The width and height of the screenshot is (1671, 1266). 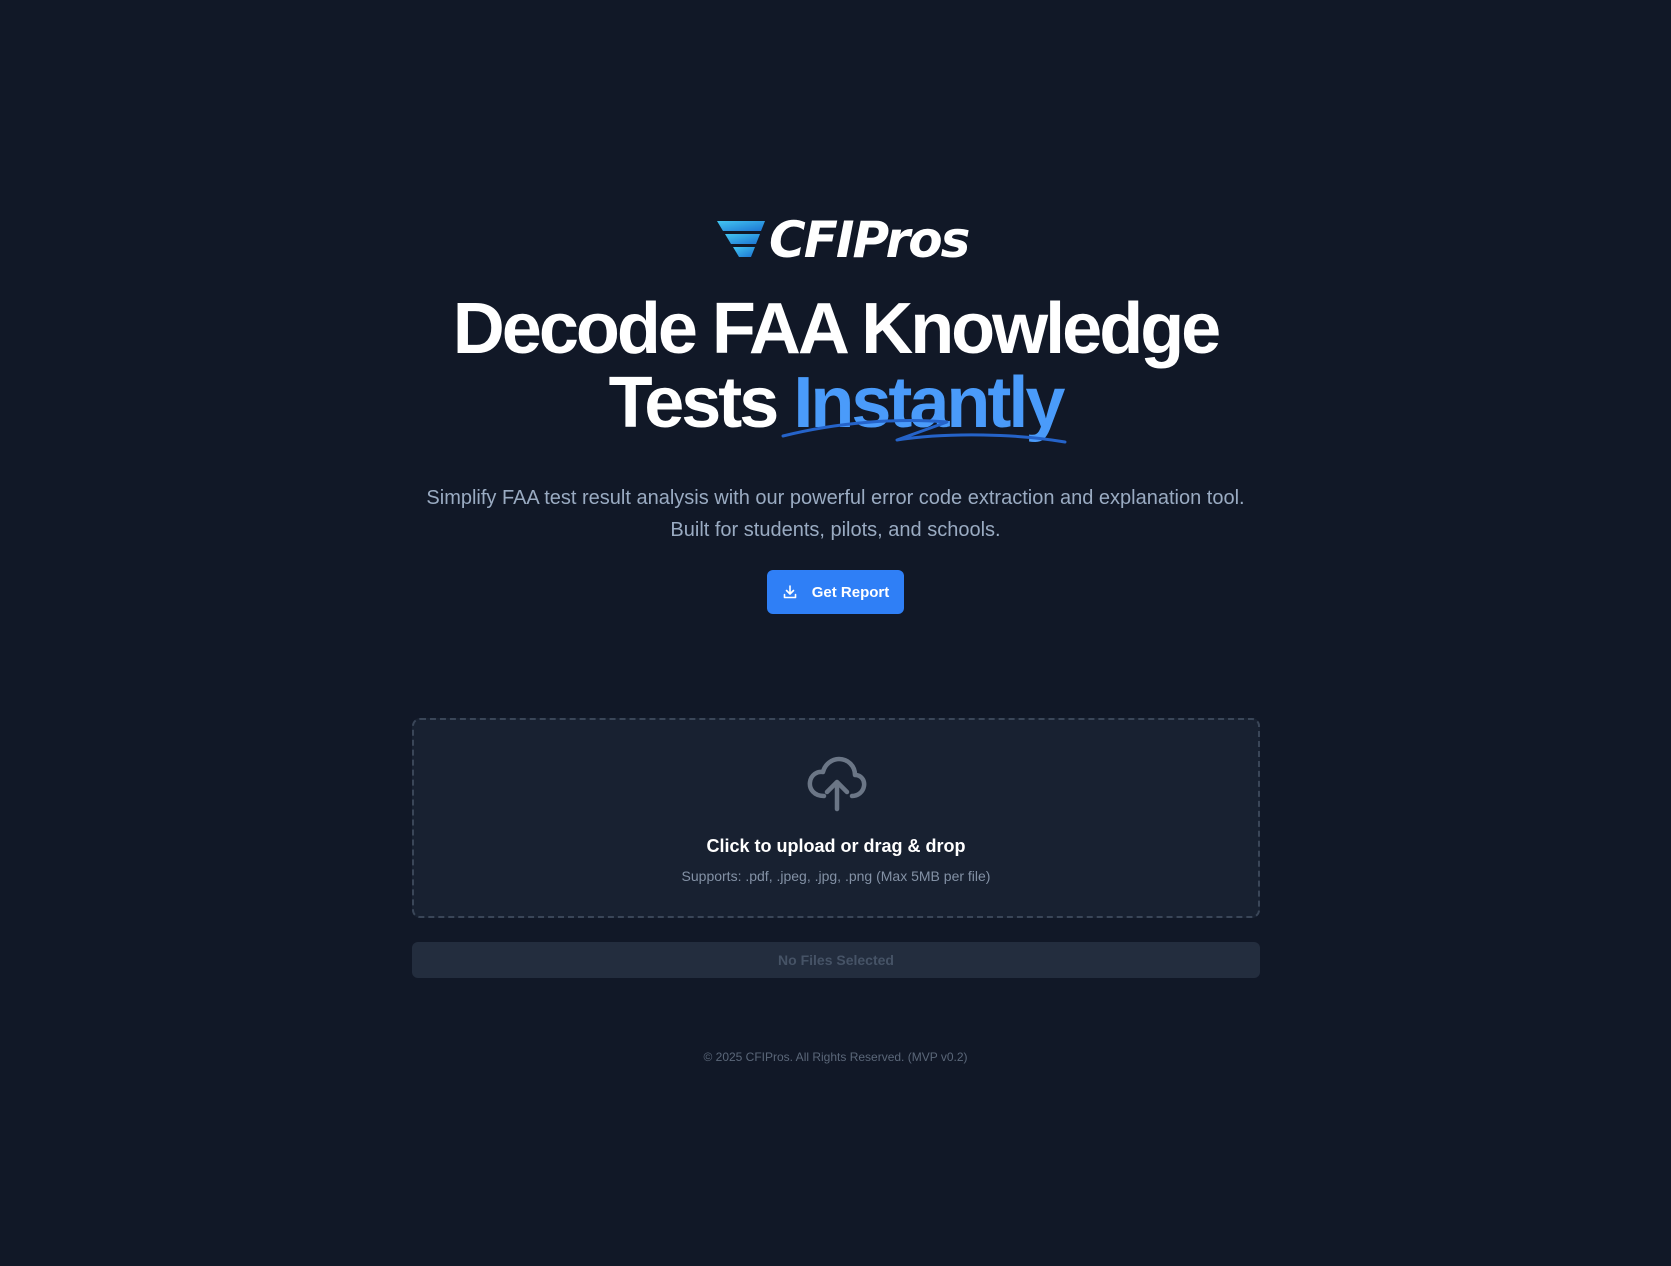 What do you see at coordinates (790, 592) in the screenshot?
I see `download-icon` at bounding box center [790, 592].